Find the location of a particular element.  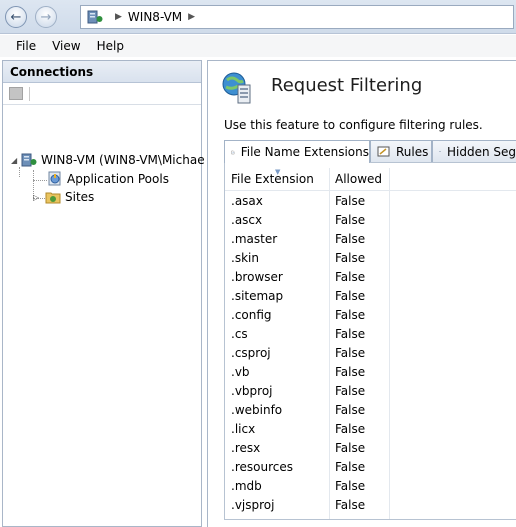

tree-item-label: Sites is located at coordinates (80, 197).